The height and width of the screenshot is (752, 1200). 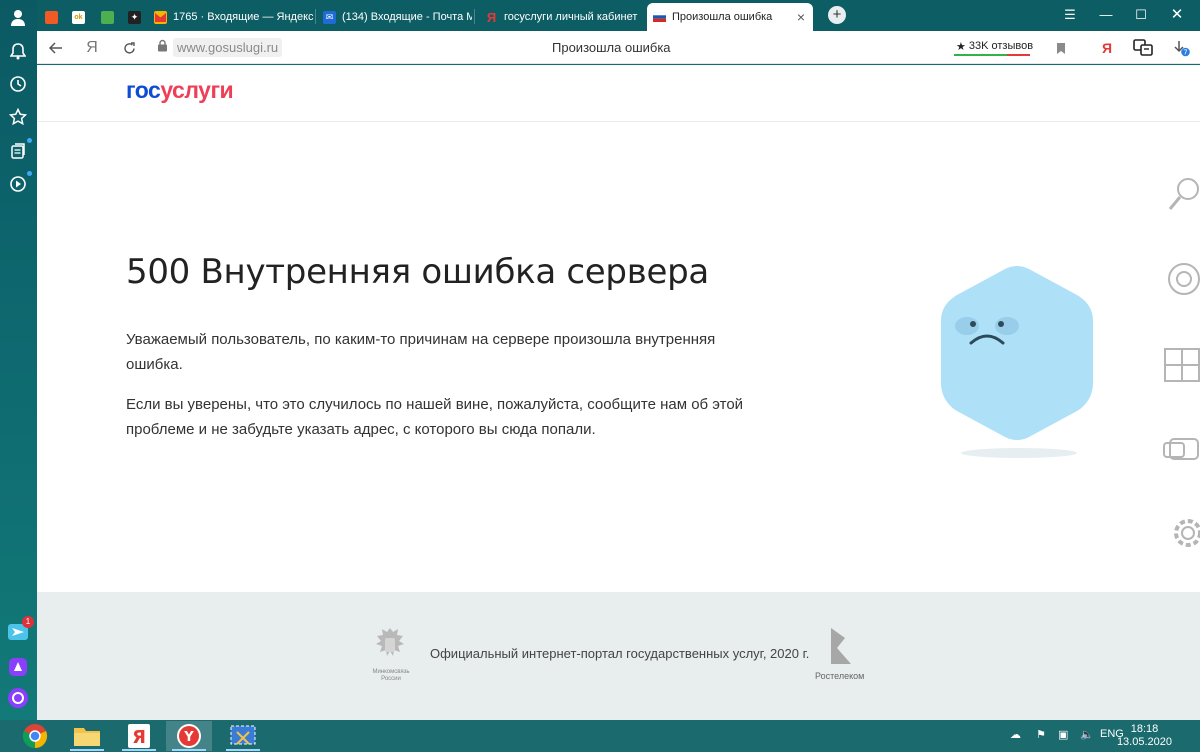 What do you see at coordinates (1041, 734) in the screenshot?
I see `tray-flag-icon: ⚑` at bounding box center [1041, 734].